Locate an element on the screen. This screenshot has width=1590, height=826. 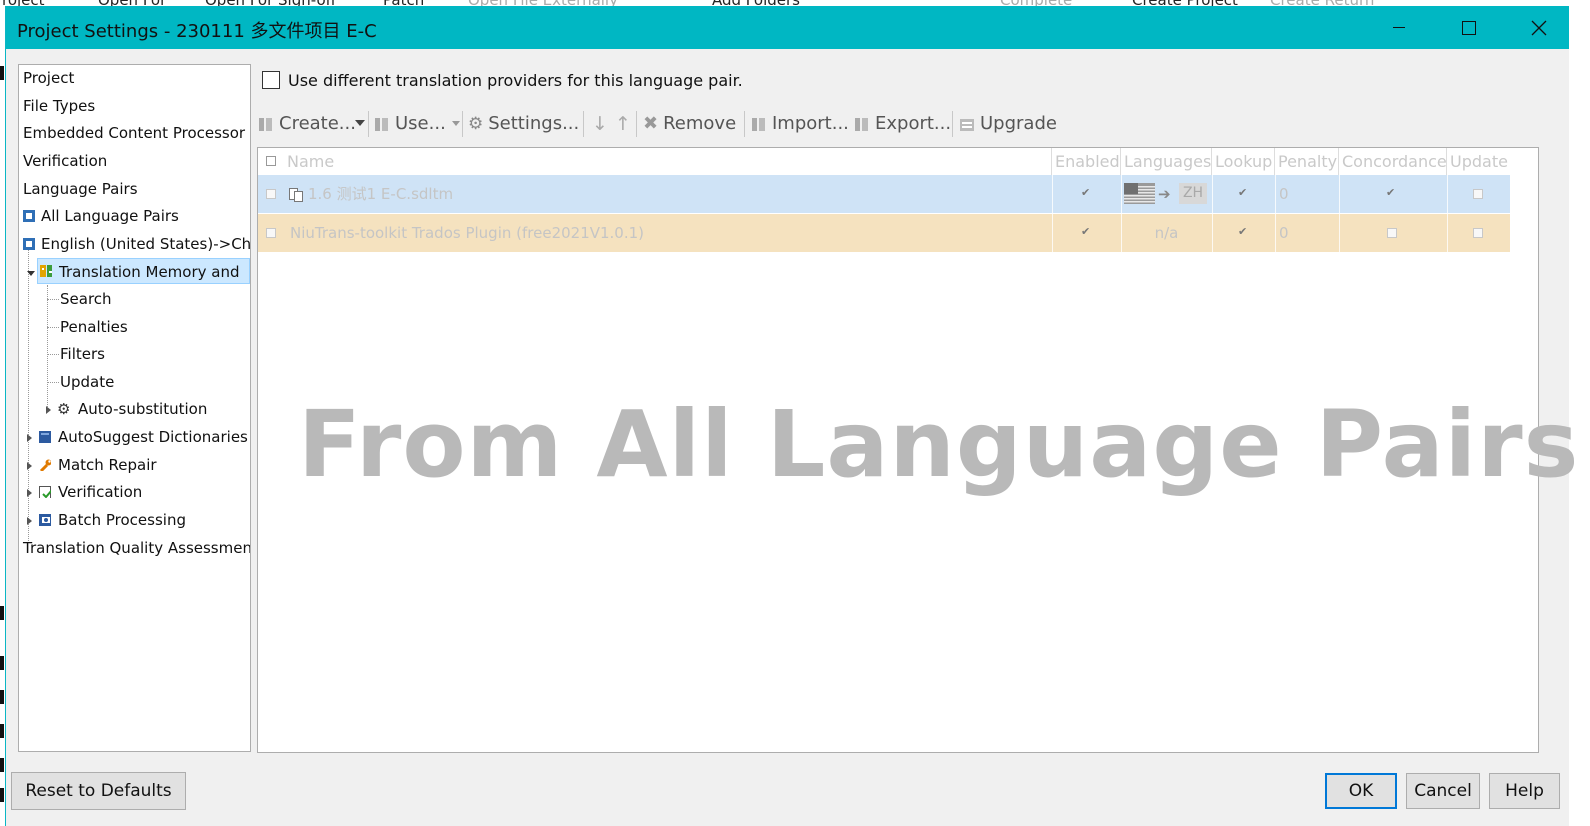
close-button is located at coordinates (1539, 27).